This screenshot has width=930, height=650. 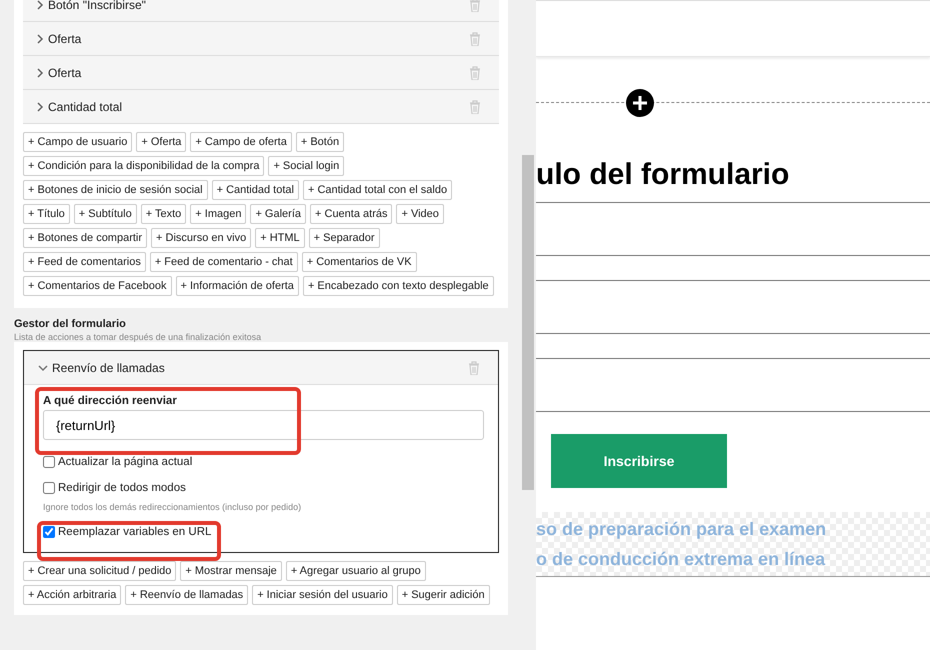 I want to click on add-element-button: + Feed de comentarios, so click(x=84, y=262).